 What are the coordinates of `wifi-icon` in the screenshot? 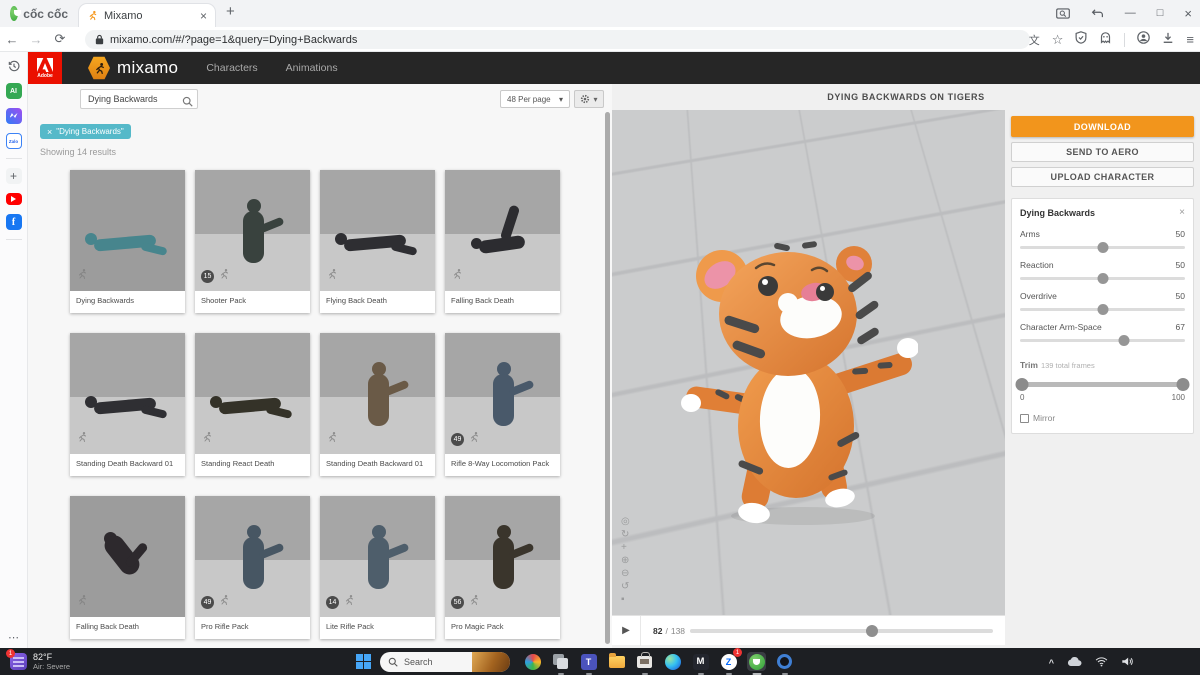 It's located at (1101, 661).